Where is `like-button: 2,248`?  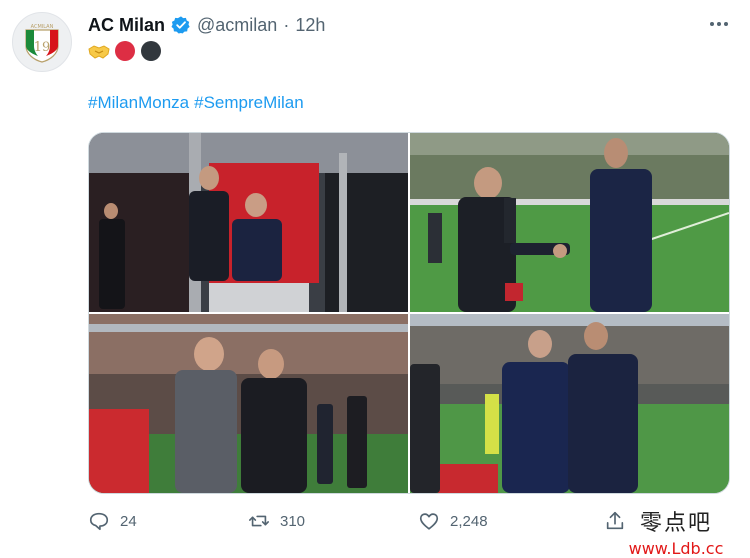
like-button: 2,248 is located at coordinates (453, 521).